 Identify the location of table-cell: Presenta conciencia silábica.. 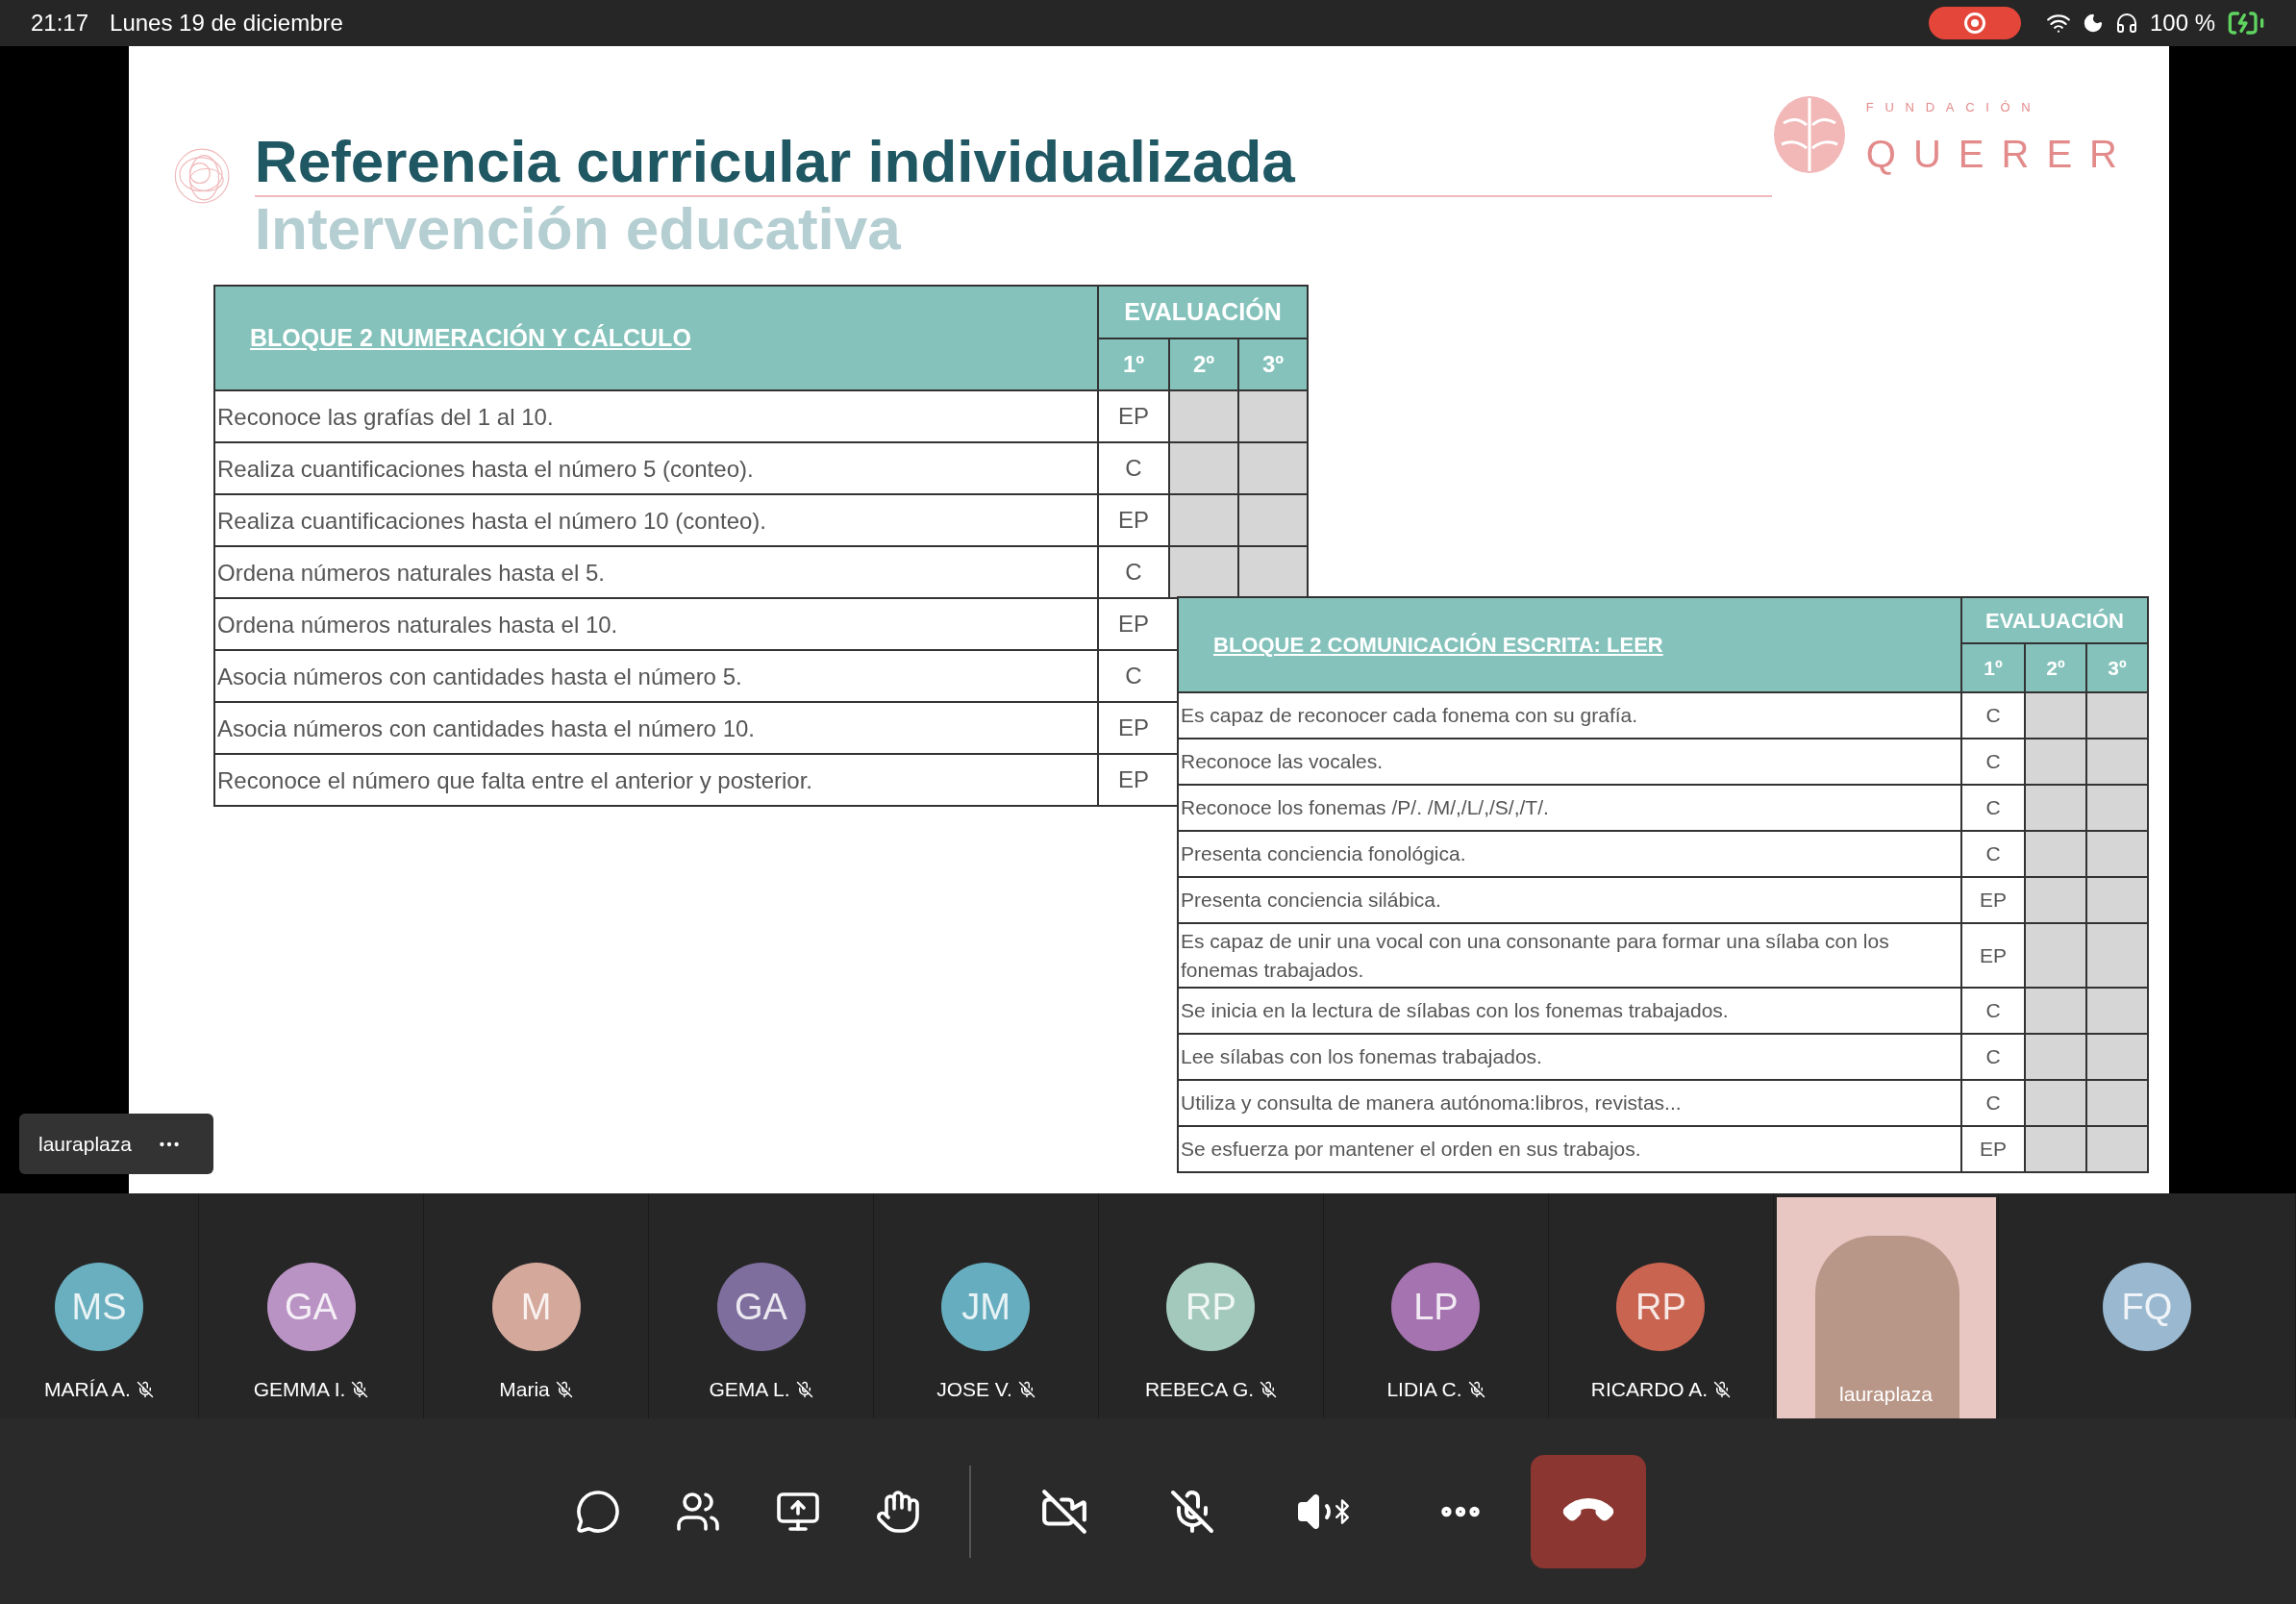
(1570, 900).